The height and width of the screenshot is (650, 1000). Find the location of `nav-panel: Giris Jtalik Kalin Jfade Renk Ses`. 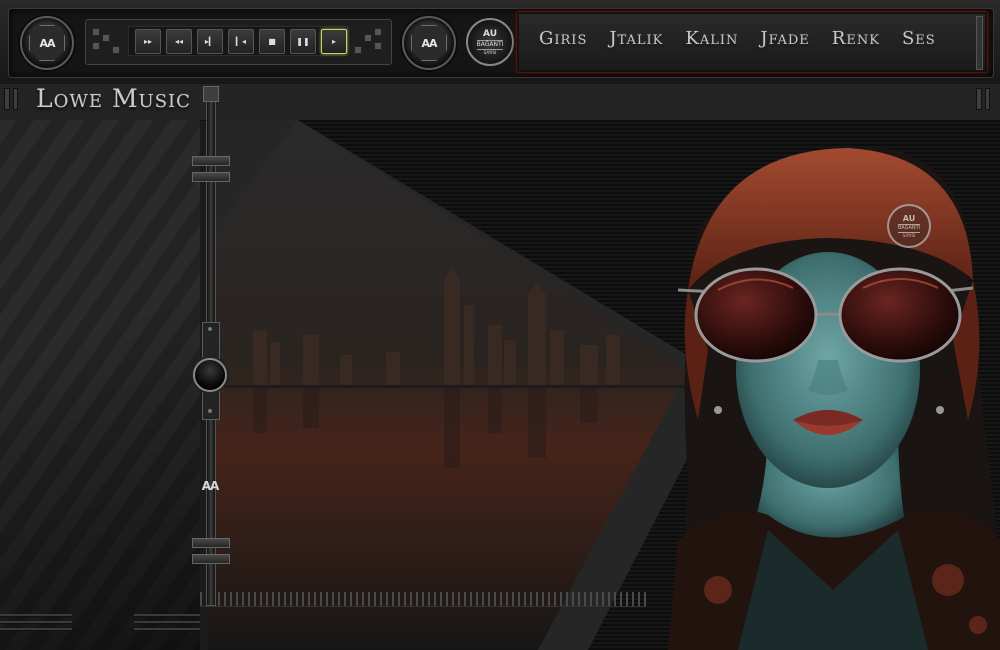

nav-panel: Giris Jtalik Kalin Jfade Renk Ses is located at coordinates (752, 42).